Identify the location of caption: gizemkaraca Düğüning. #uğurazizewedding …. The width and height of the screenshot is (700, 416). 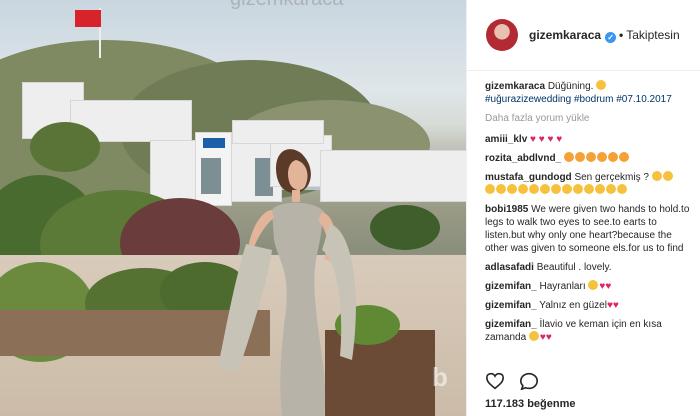
(590, 93).